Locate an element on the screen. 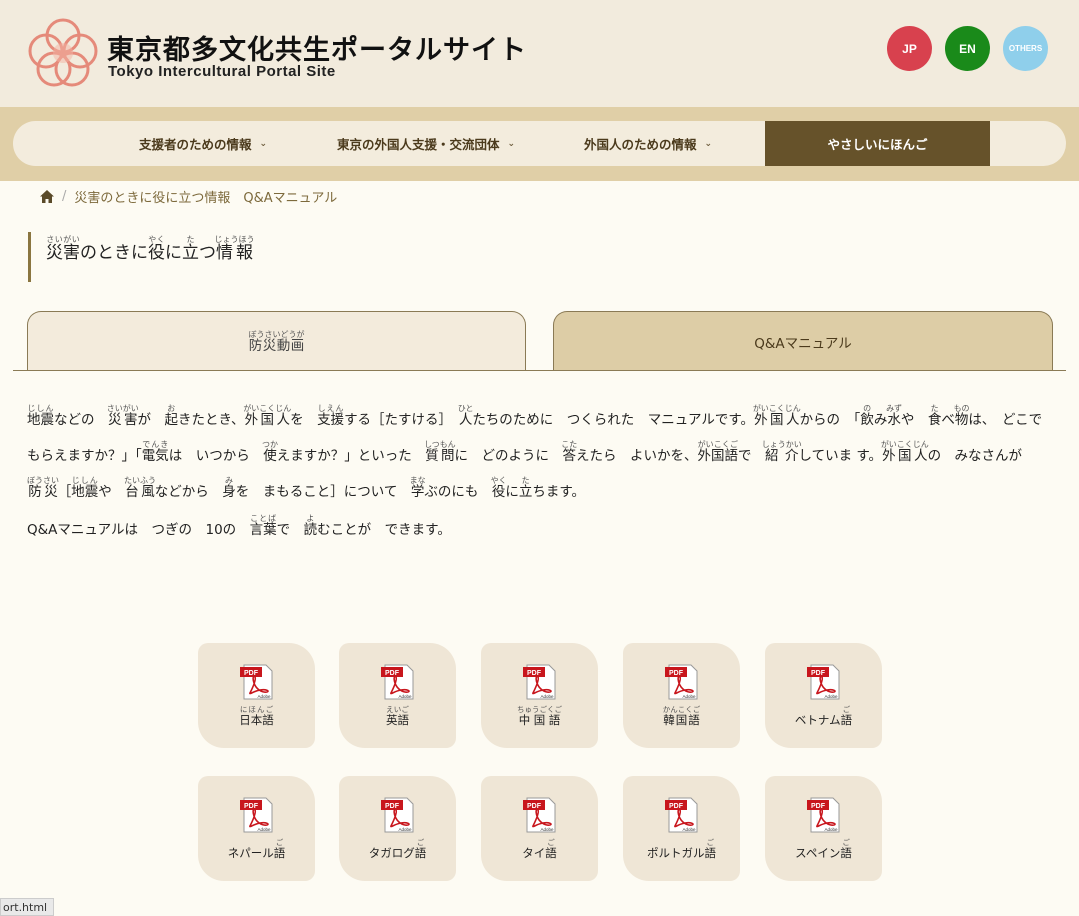  pdf-card-label: スペイン語ご is located at coordinates (823, 849).